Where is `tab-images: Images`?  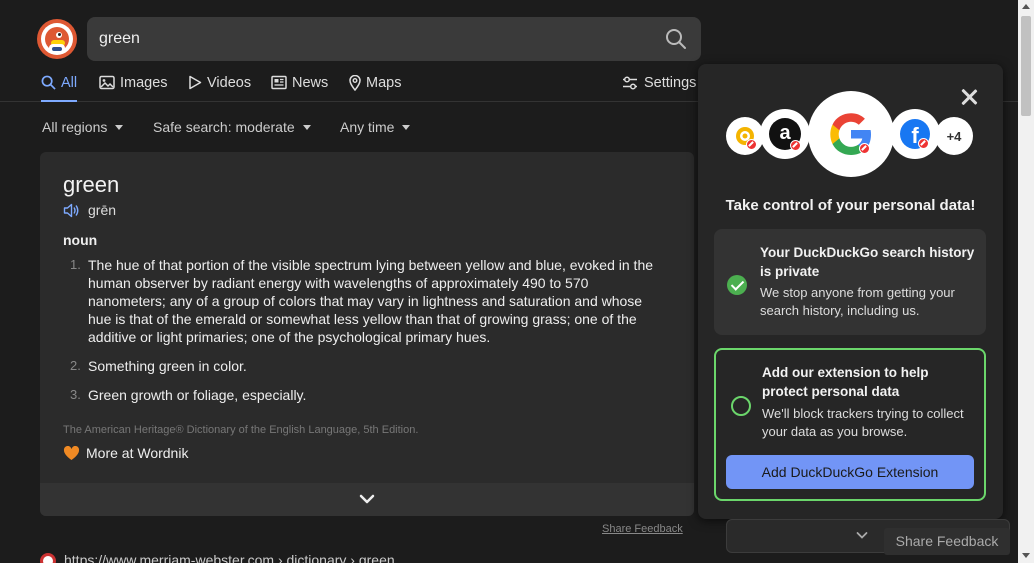
tab-images: Images is located at coordinates (133, 87).